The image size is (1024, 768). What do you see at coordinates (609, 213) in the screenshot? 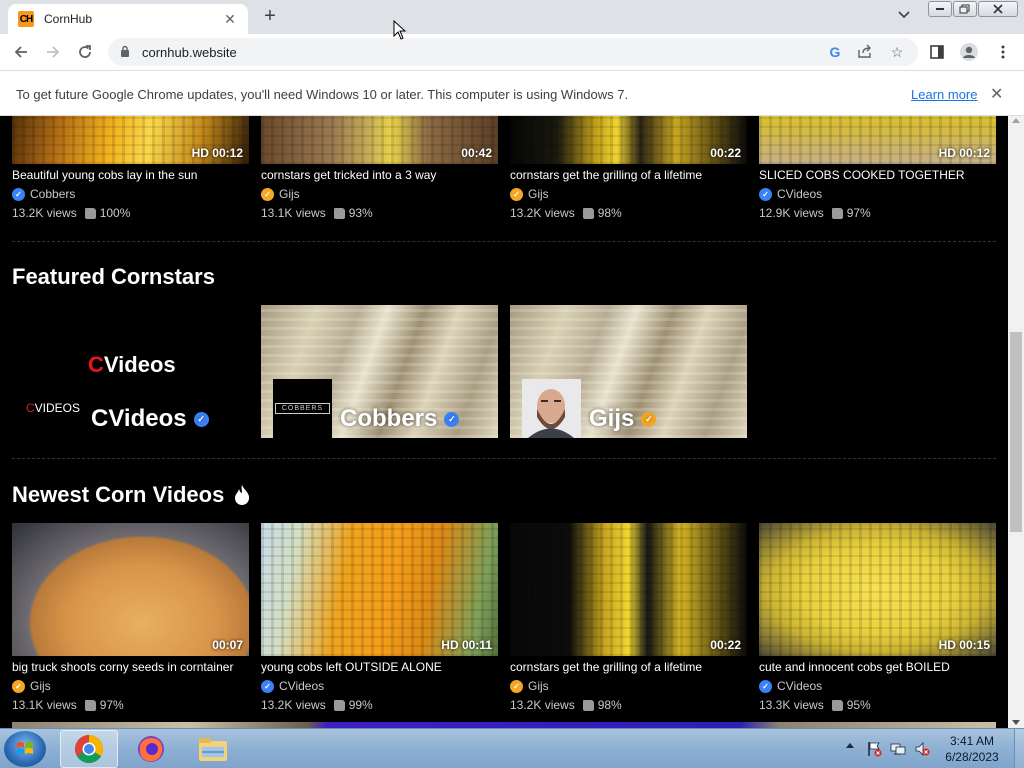
I see `rating: 98%` at bounding box center [609, 213].